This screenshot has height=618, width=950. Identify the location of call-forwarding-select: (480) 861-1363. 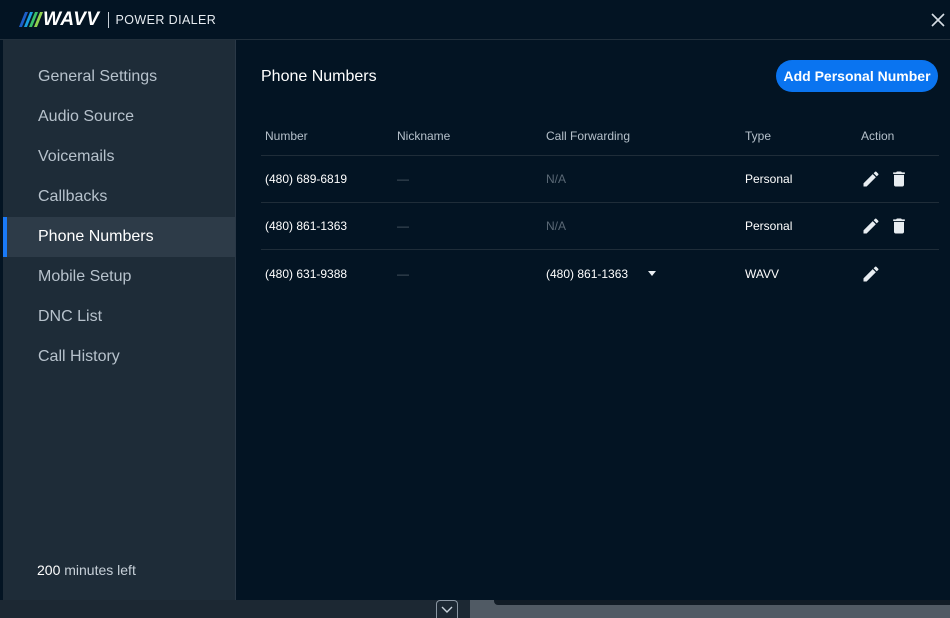
(601, 273).